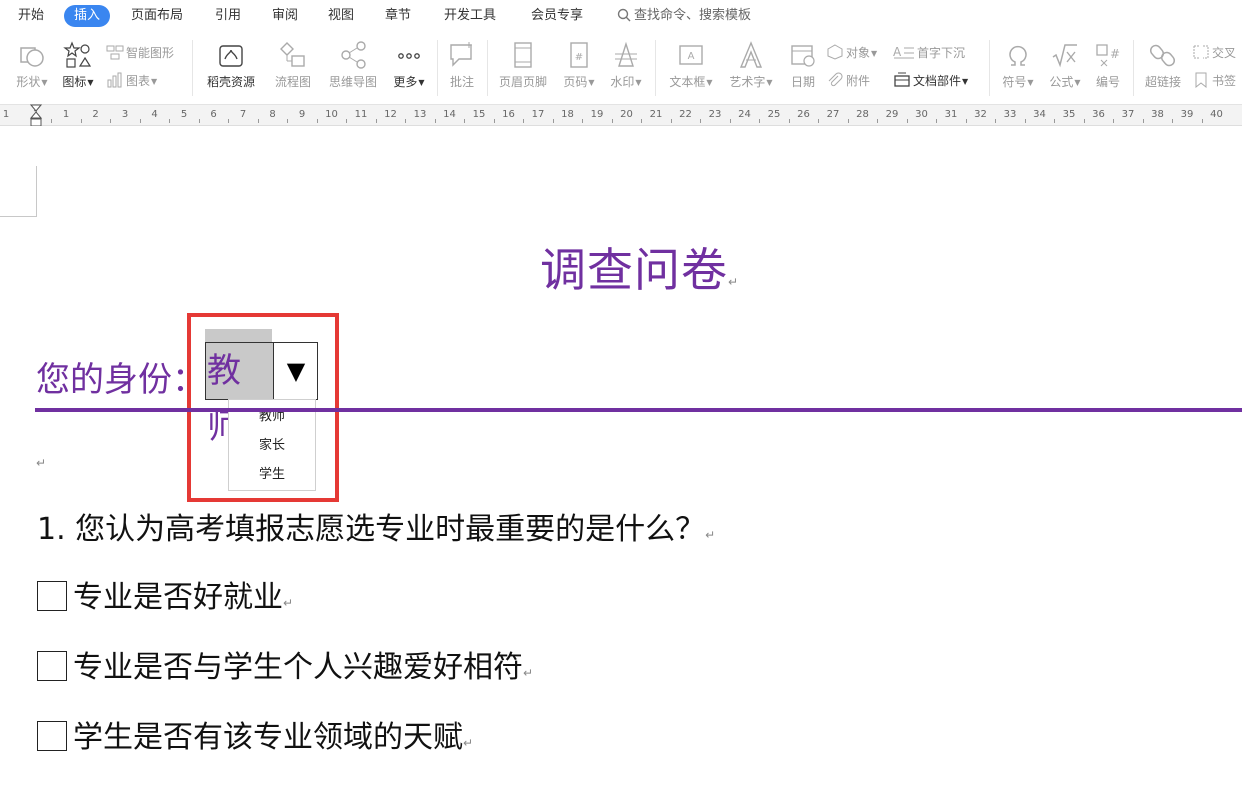  I want to click on tab-insert: 插入, so click(87, 16).